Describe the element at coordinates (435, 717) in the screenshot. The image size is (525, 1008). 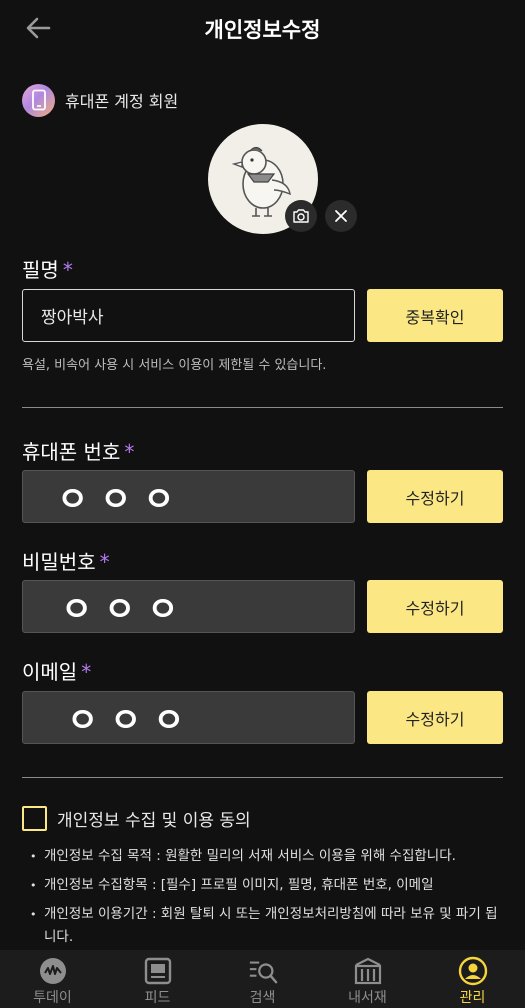
I see `email-edit-button: 수정하기` at that location.